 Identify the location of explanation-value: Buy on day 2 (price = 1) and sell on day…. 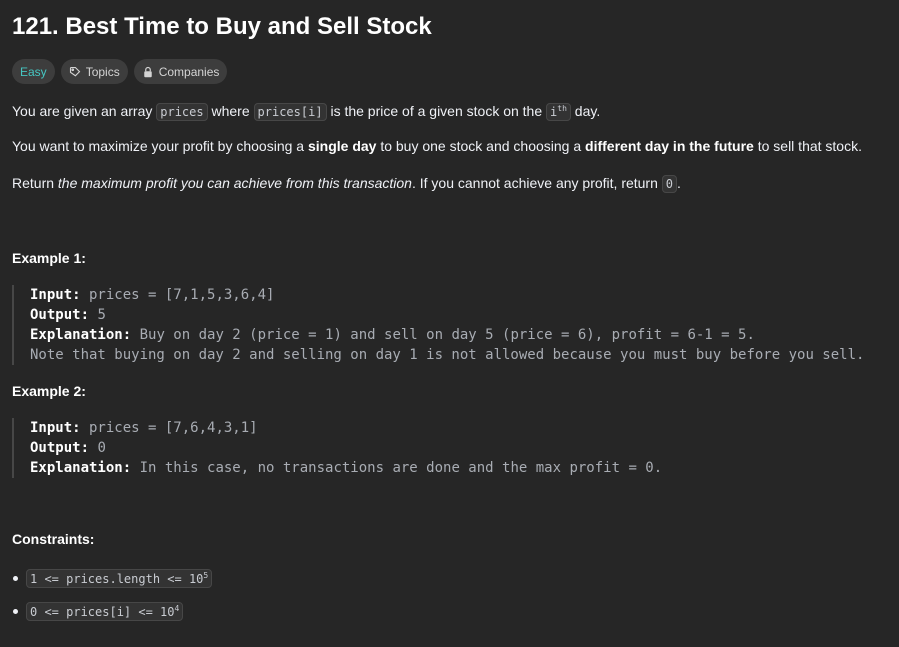
(443, 335).